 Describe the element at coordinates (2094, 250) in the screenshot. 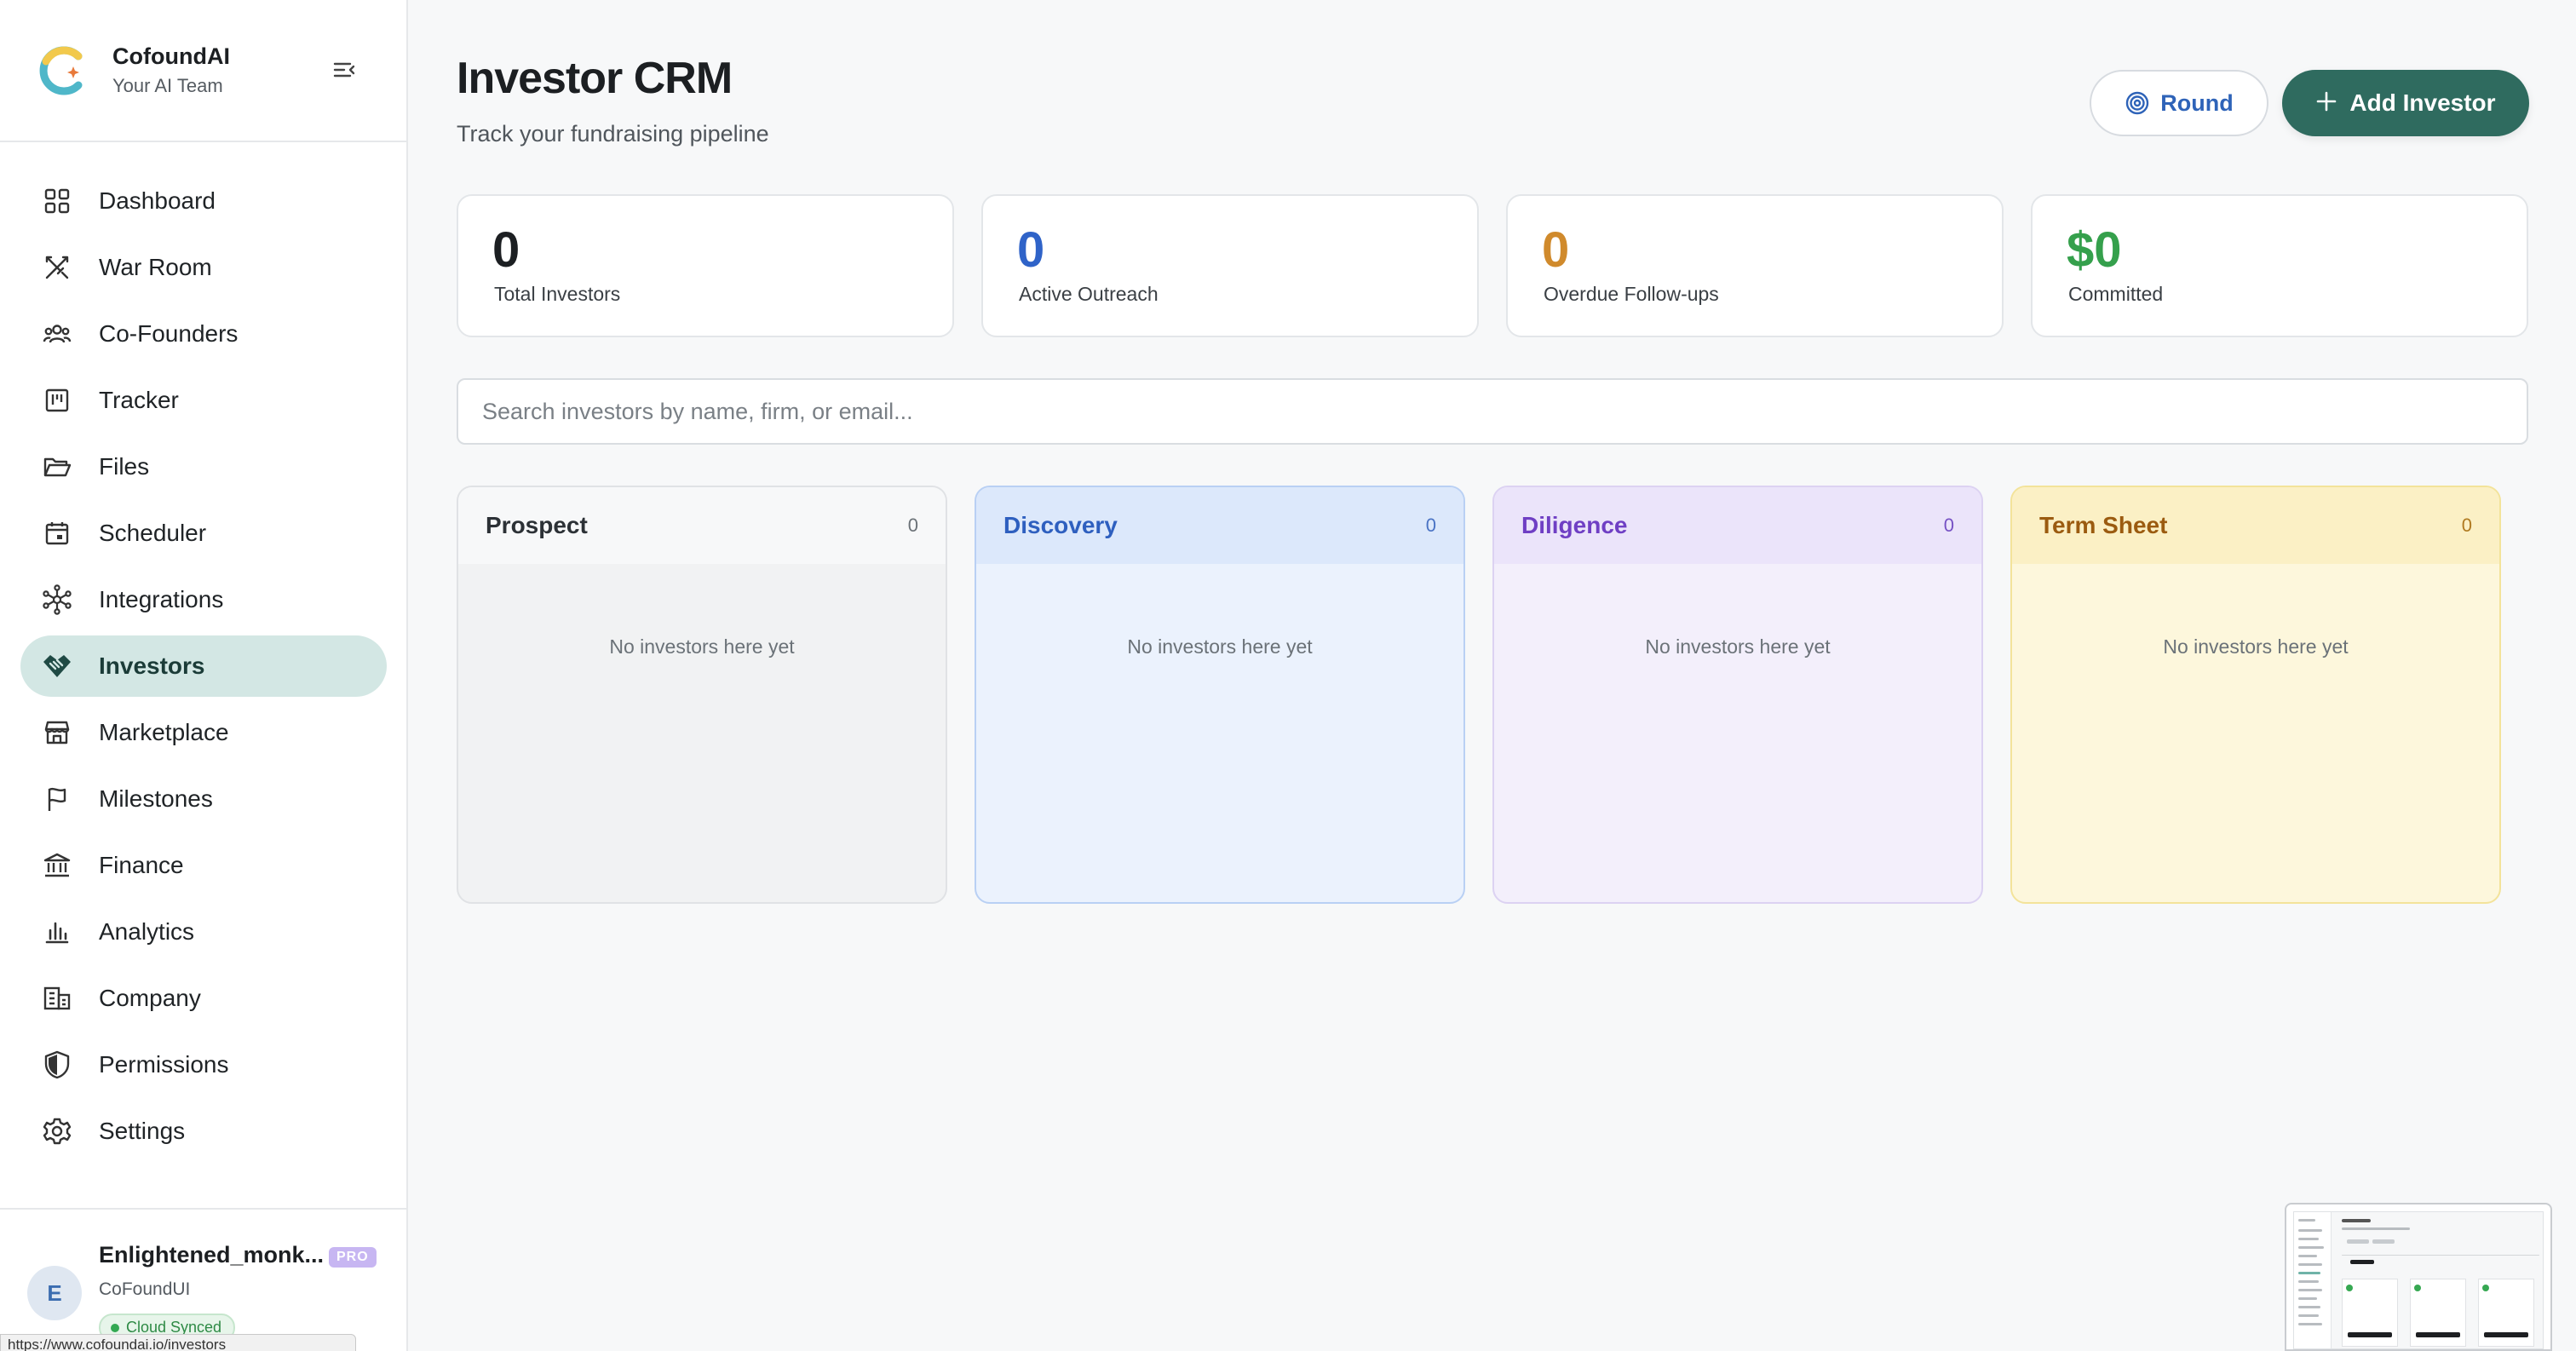

I see `stat-value: $0` at that location.